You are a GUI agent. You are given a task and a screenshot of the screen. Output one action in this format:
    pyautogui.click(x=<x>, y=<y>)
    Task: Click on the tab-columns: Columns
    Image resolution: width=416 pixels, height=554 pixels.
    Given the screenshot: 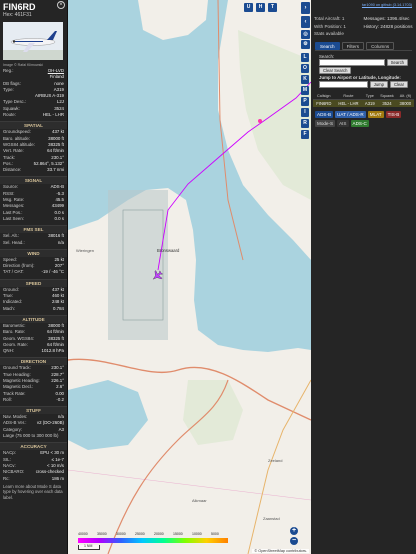 What is the action you would take?
    pyautogui.click(x=380, y=45)
    